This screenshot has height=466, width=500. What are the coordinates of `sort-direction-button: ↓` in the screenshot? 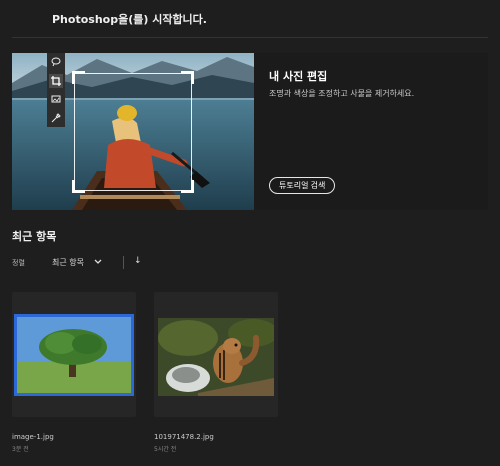 It's located at (138, 261).